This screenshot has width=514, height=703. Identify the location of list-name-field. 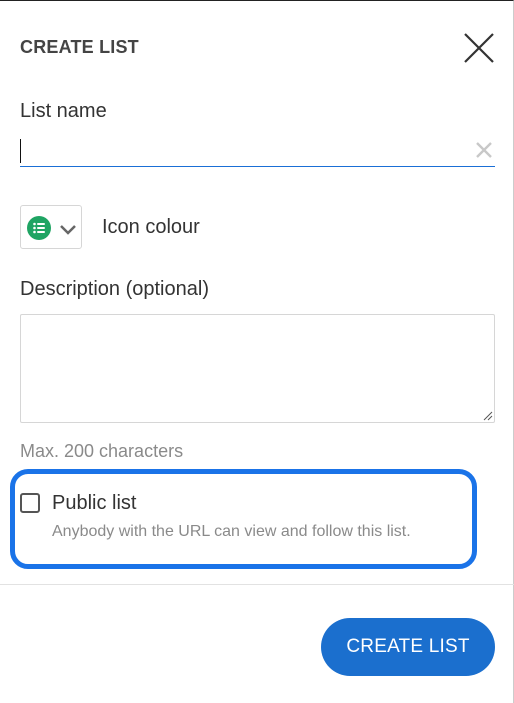
(257, 151).